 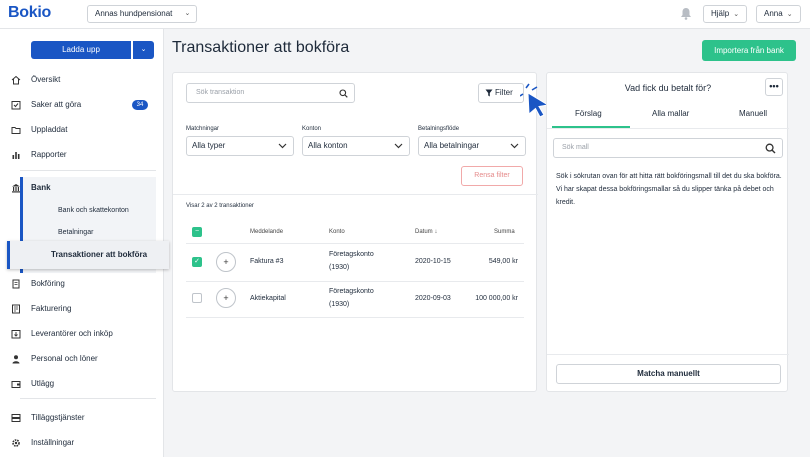 I want to click on sidebar-item-bank: Bank, so click(x=31, y=188).